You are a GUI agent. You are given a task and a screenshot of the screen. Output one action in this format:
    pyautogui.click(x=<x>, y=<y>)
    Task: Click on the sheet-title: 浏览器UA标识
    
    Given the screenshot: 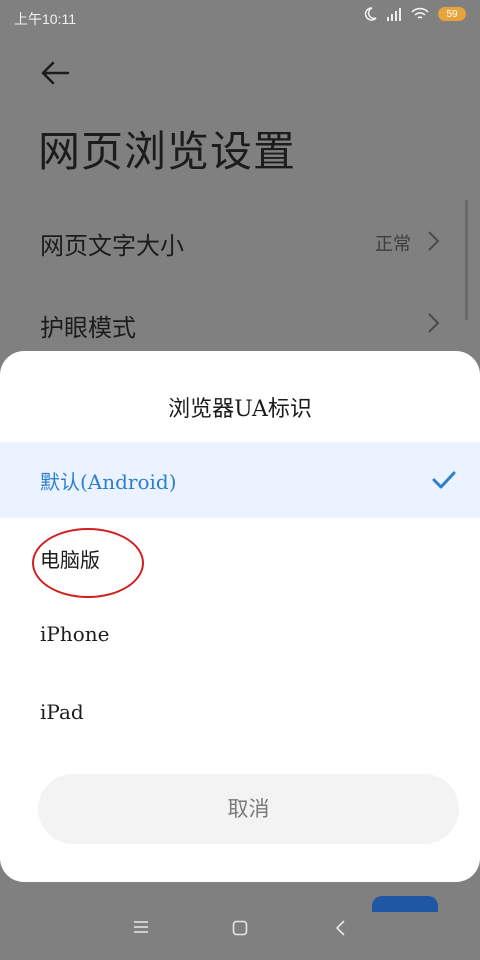 What is the action you would take?
    pyautogui.click(x=240, y=409)
    